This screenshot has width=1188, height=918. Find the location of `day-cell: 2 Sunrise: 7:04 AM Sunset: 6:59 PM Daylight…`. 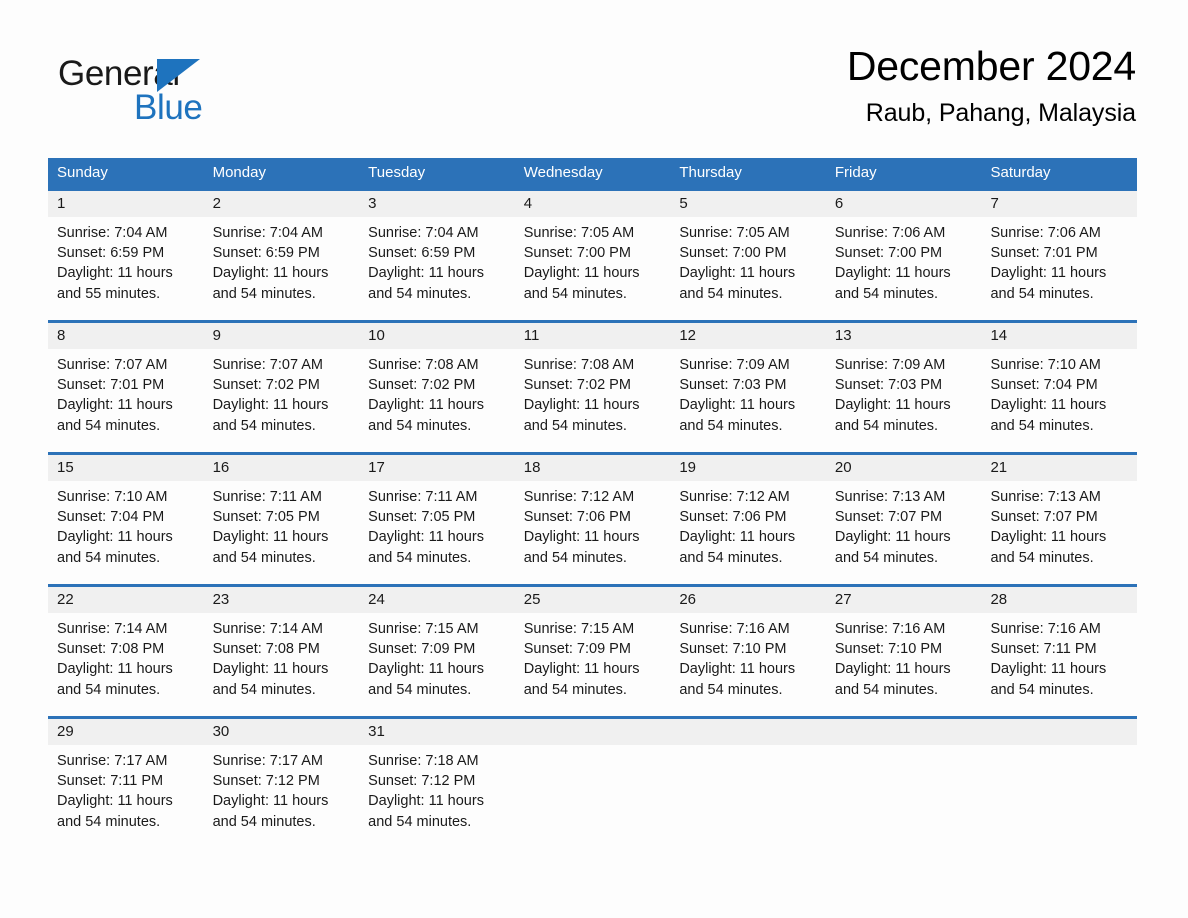

day-cell: 2 Sunrise: 7:04 AM Sunset: 6:59 PM Daylight… is located at coordinates (281, 255).